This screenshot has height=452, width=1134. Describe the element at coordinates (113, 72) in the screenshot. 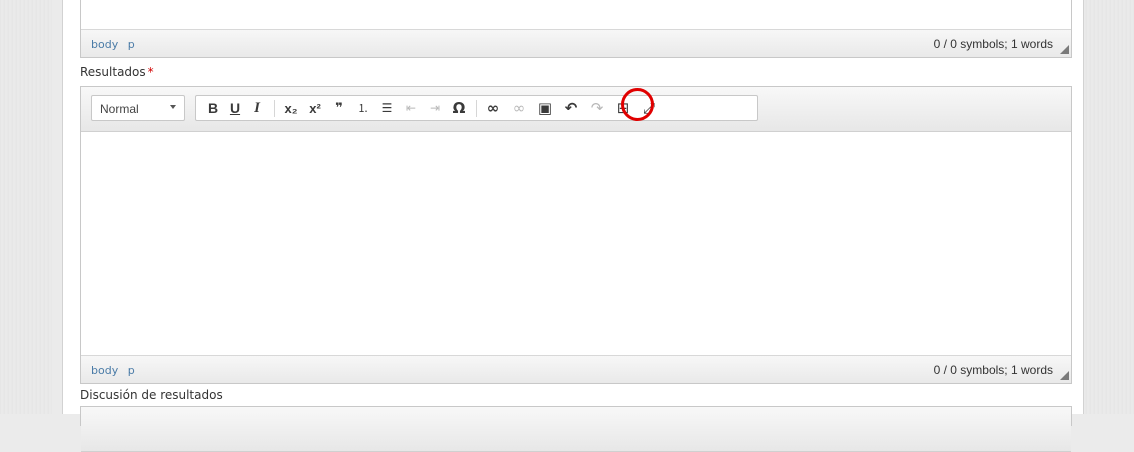

I see `resultados-label-text: Resultados` at that location.